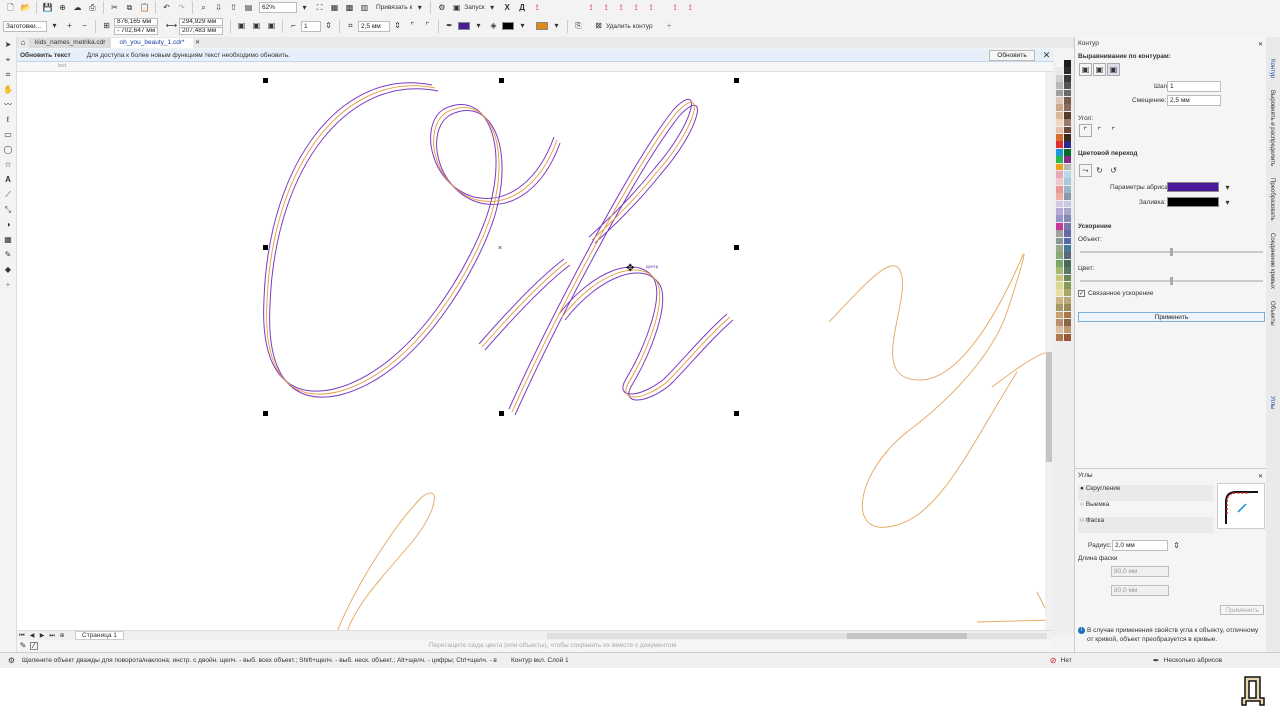 This screenshot has width=1280, height=720. Describe the element at coordinates (248, 7) in the screenshot. I see `pdf-icon: ▤` at that location.